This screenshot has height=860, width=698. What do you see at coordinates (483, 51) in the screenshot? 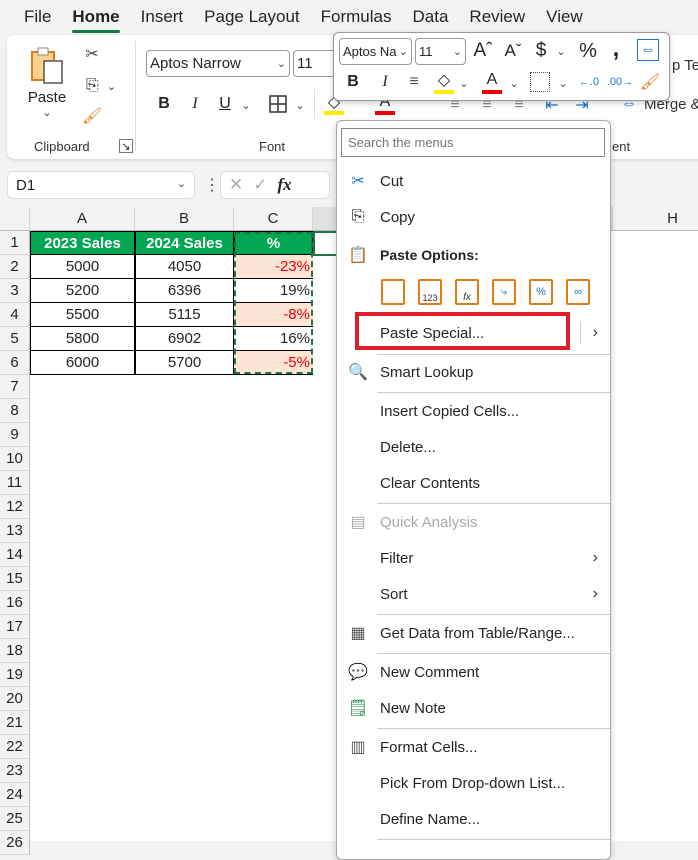
I see `increase-font-size-icon: Aˆ` at bounding box center [483, 51].